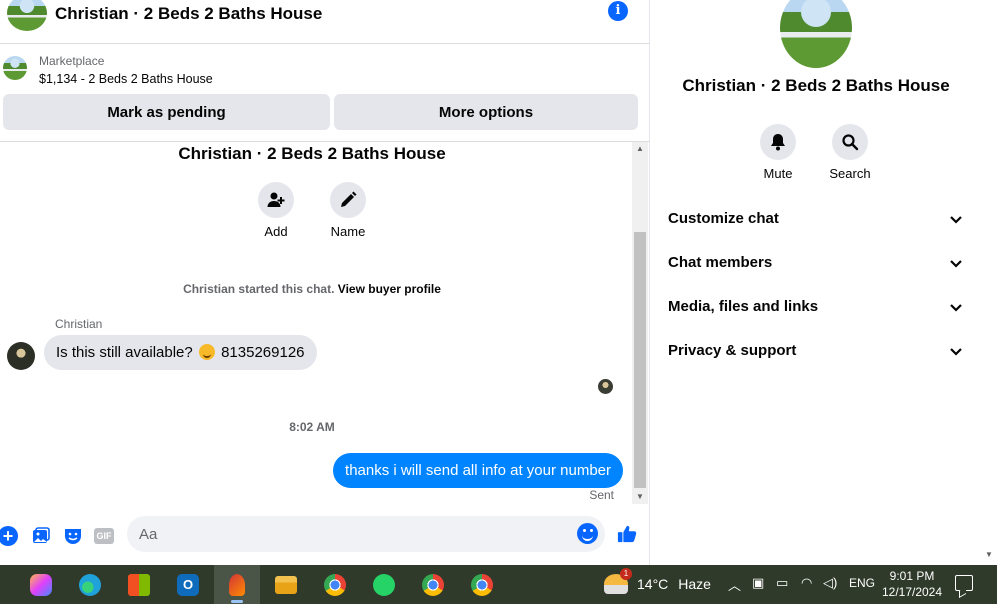 The image size is (997, 604). I want to click on taskbar-whatsapp, so click(384, 584).